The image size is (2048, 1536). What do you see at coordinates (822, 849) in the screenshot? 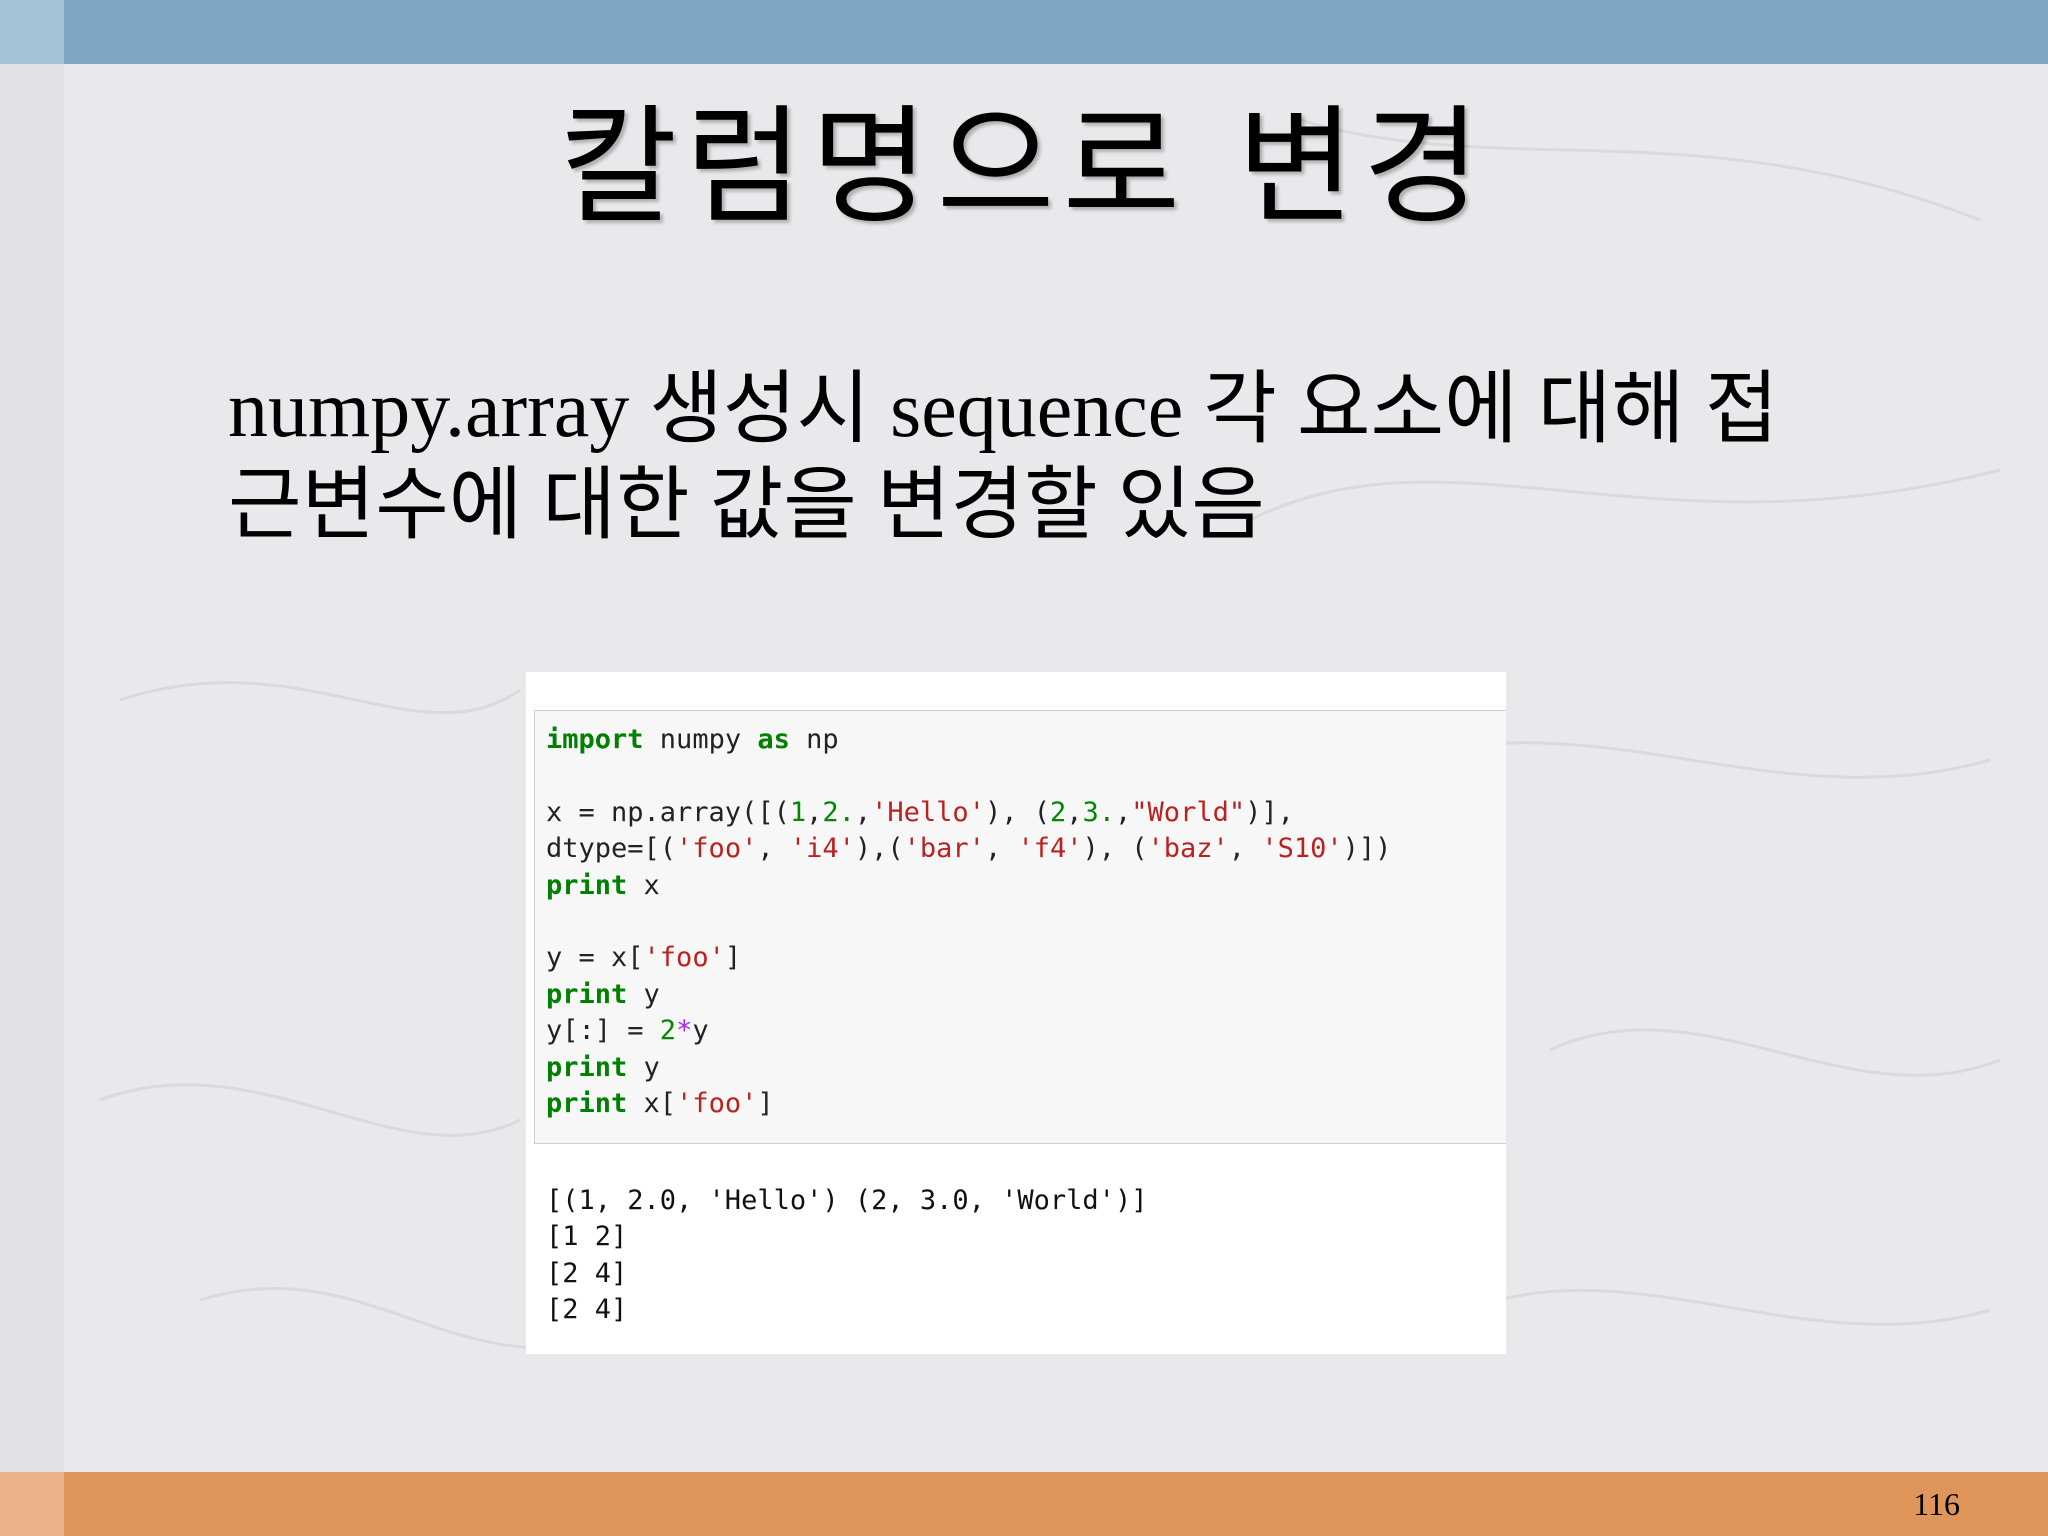
I see `code-token: 'i4'` at bounding box center [822, 849].